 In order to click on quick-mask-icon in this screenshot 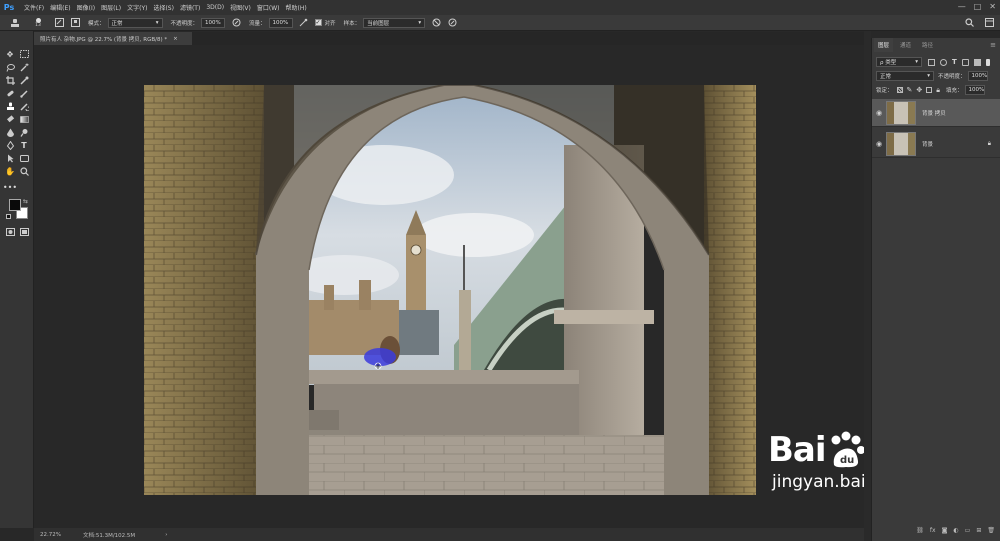, I will do `click(10, 232)`.